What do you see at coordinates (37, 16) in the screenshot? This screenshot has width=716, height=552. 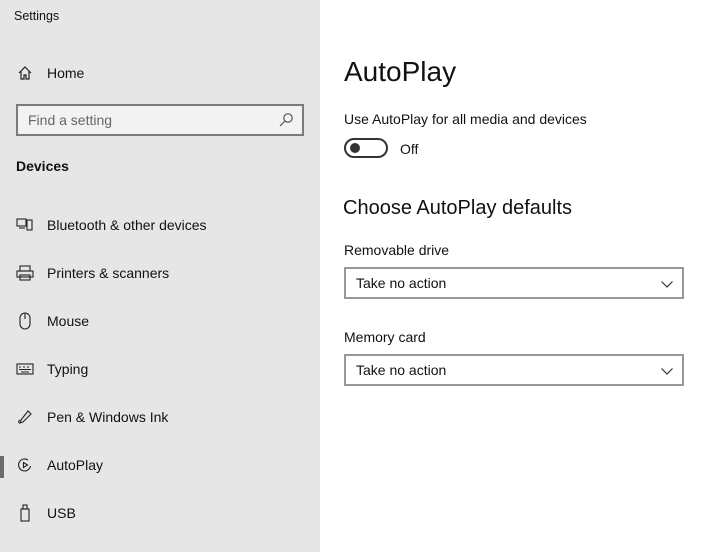 I see `window-title: Settings` at bounding box center [37, 16].